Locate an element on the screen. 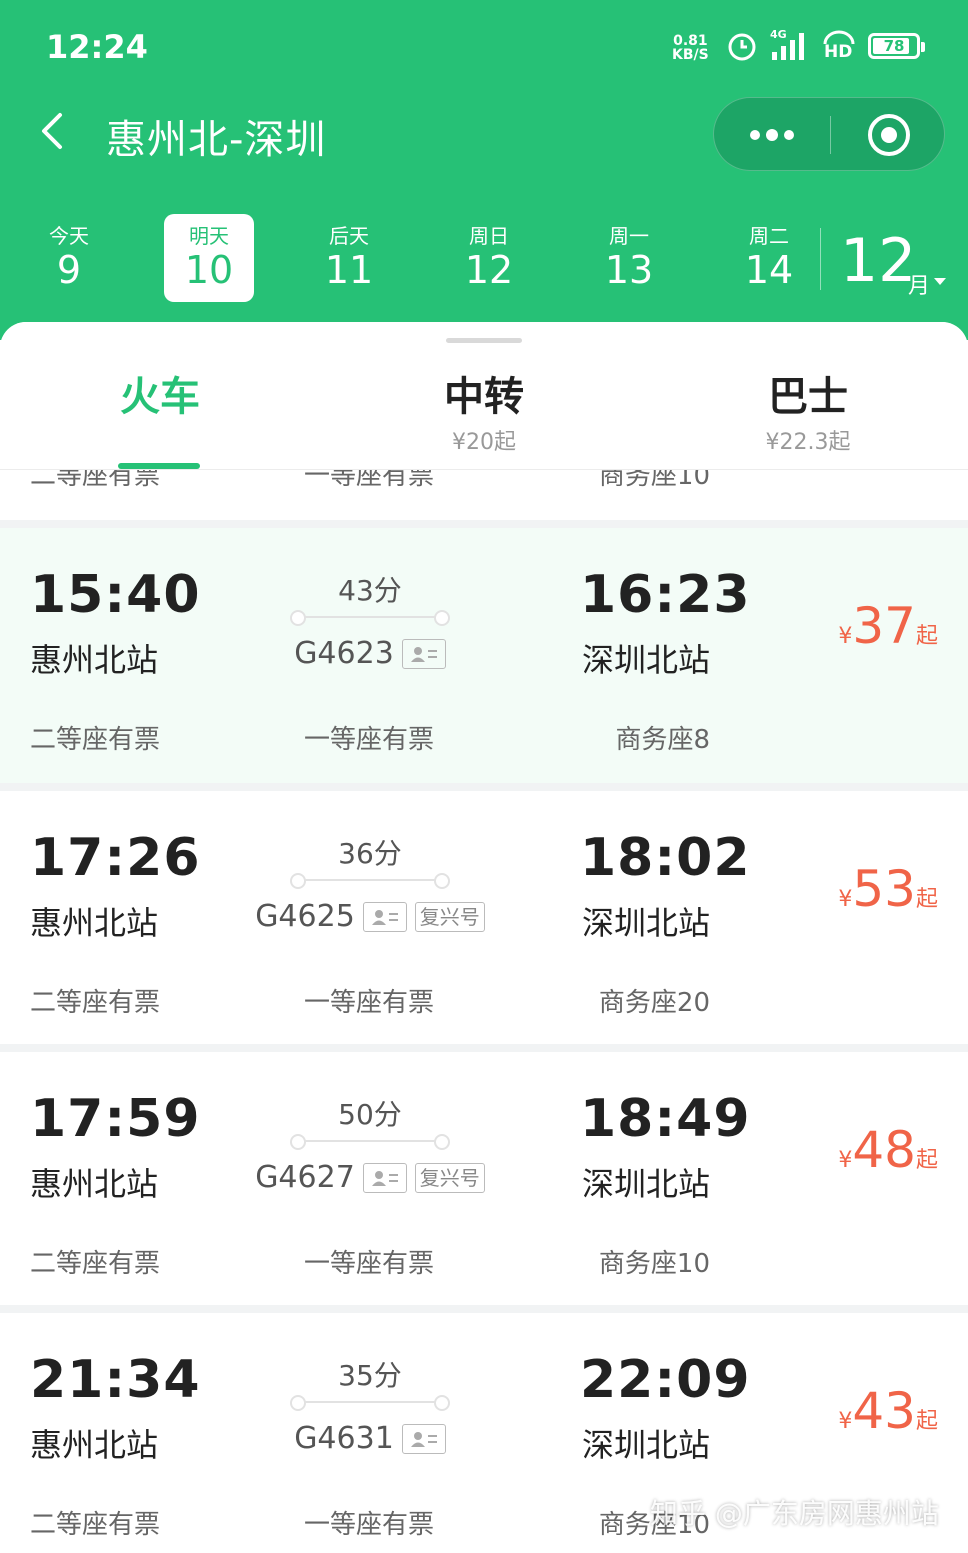 The image size is (968, 1553). target-close-icon is located at coordinates (888, 135).